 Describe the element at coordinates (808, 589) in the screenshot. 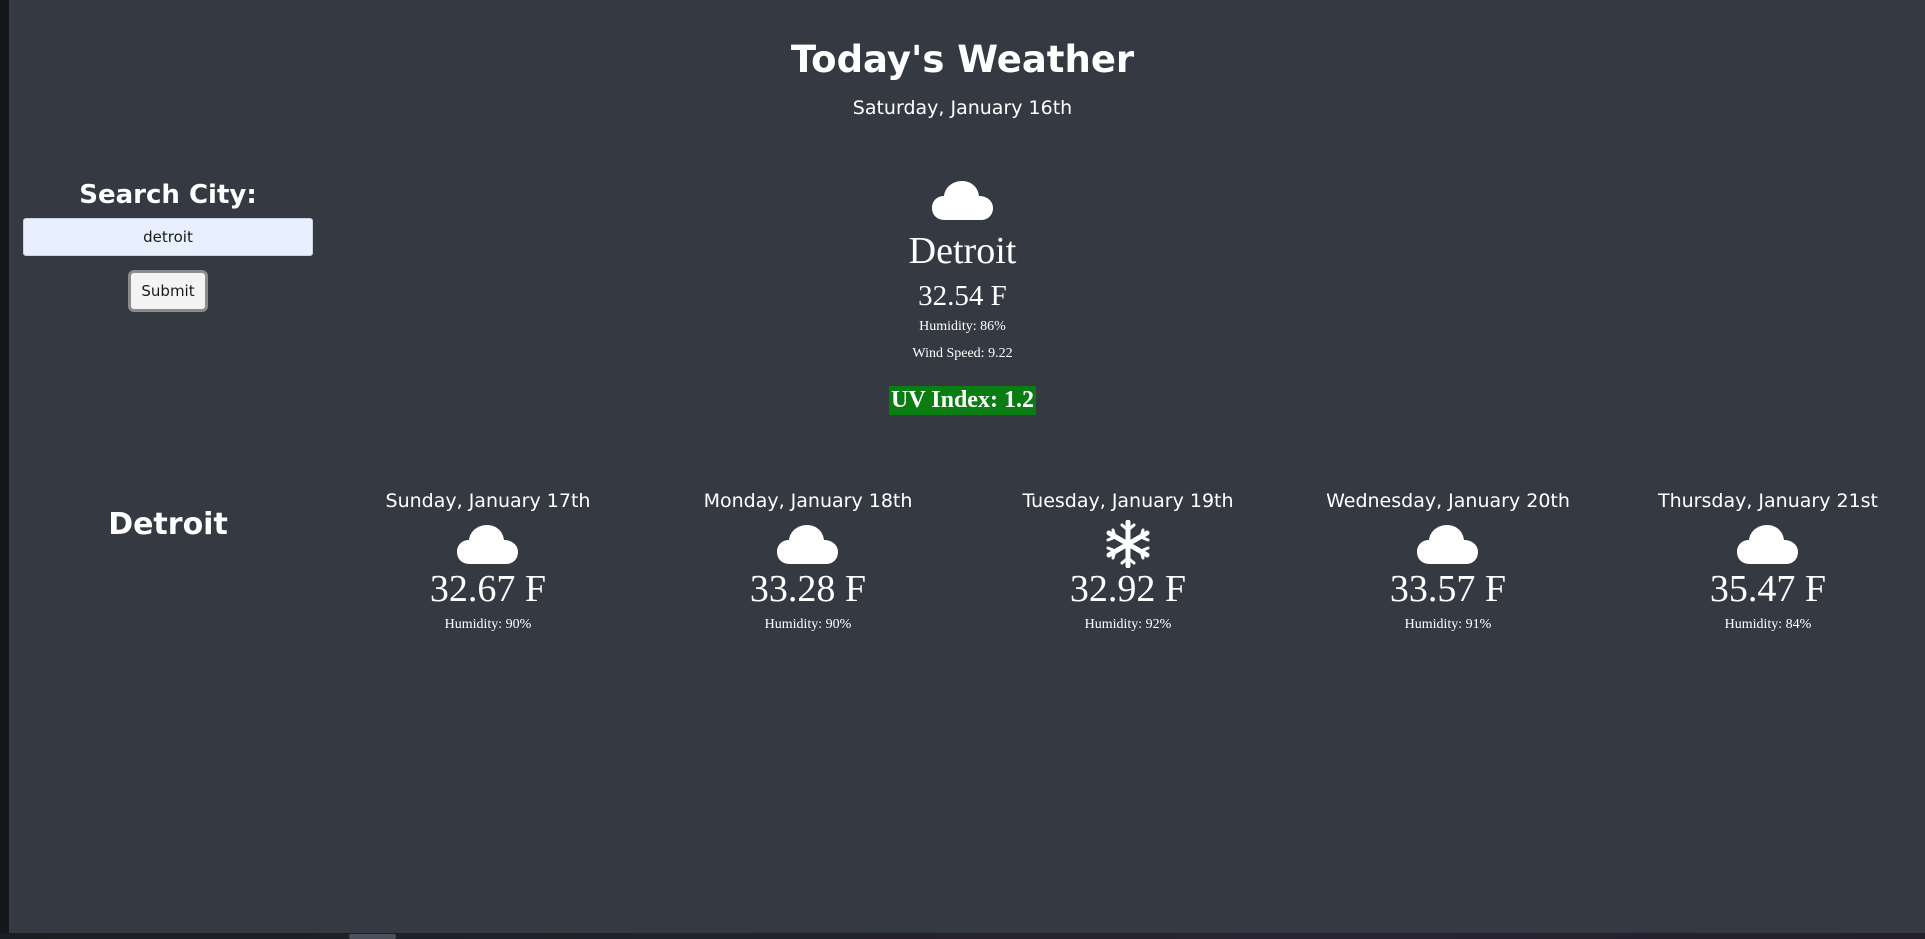

I see `forecast-temperature: 33.28 F` at that location.